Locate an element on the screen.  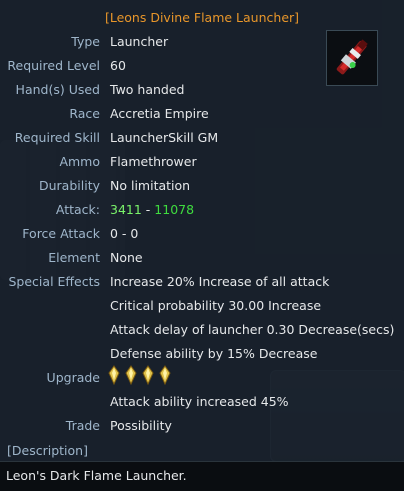
stat-value: LauncherSkill GM is located at coordinates (164, 137).